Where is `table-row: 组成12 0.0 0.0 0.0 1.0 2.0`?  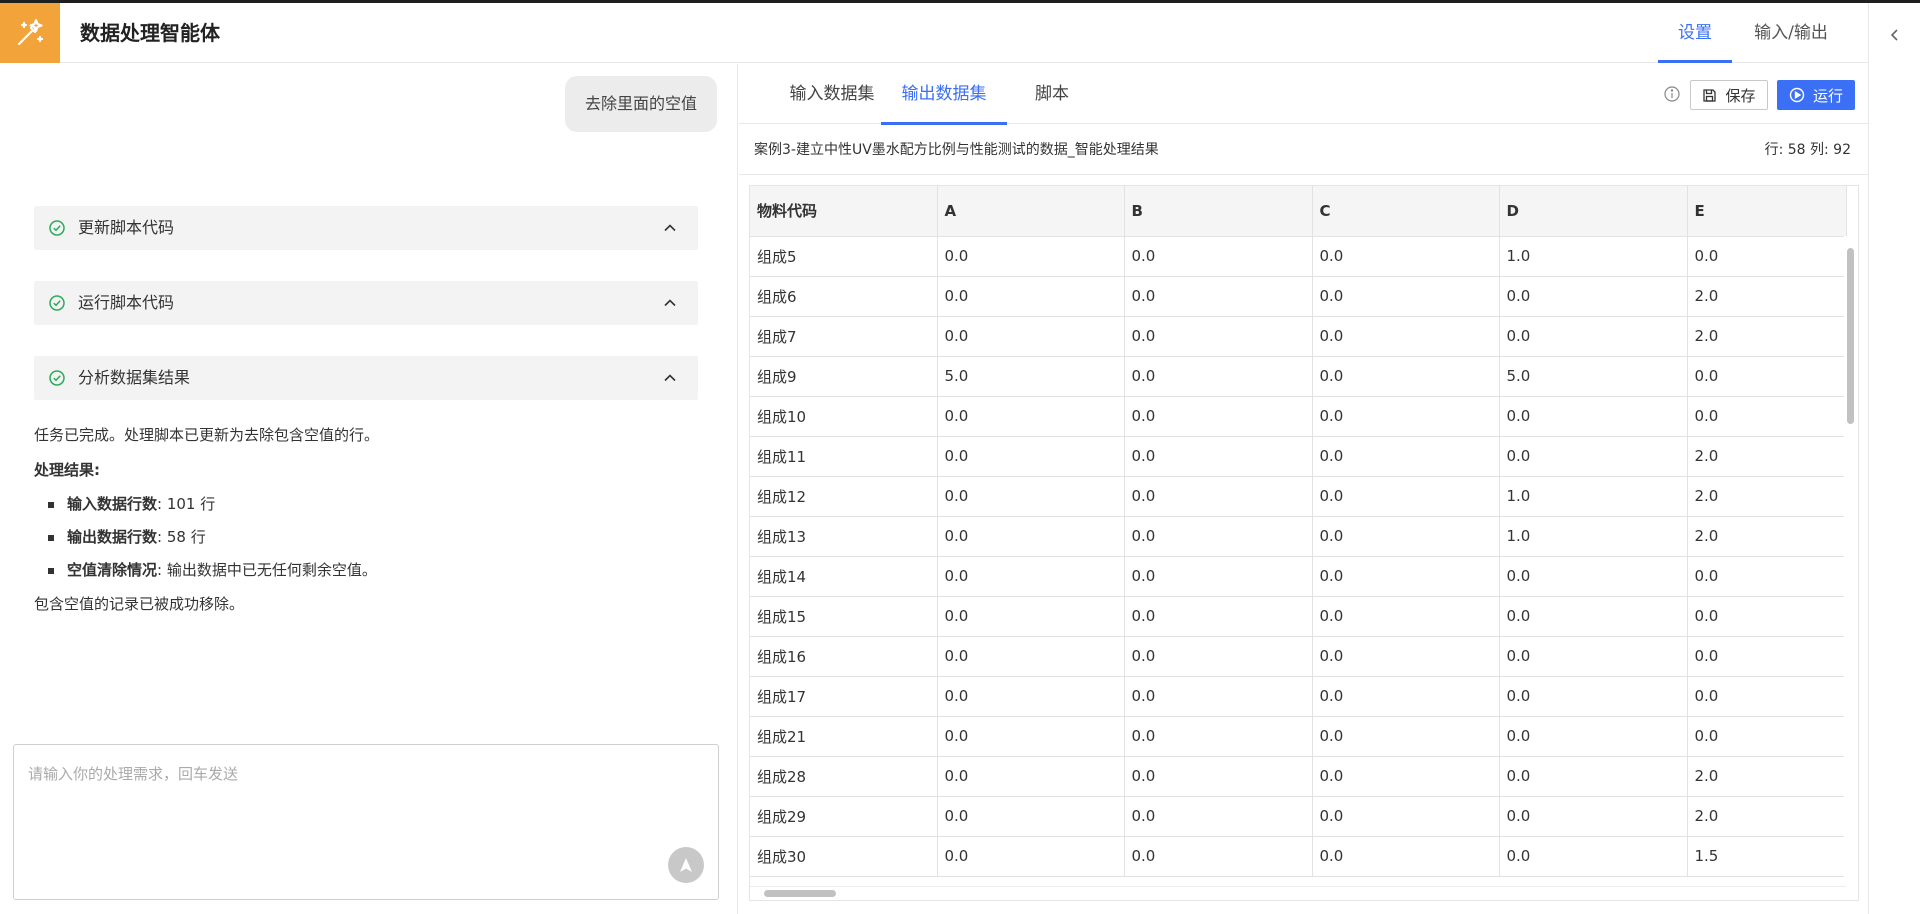 table-row: 组成12 0.0 0.0 0.0 1.0 2.0 is located at coordinates (1298, 496).